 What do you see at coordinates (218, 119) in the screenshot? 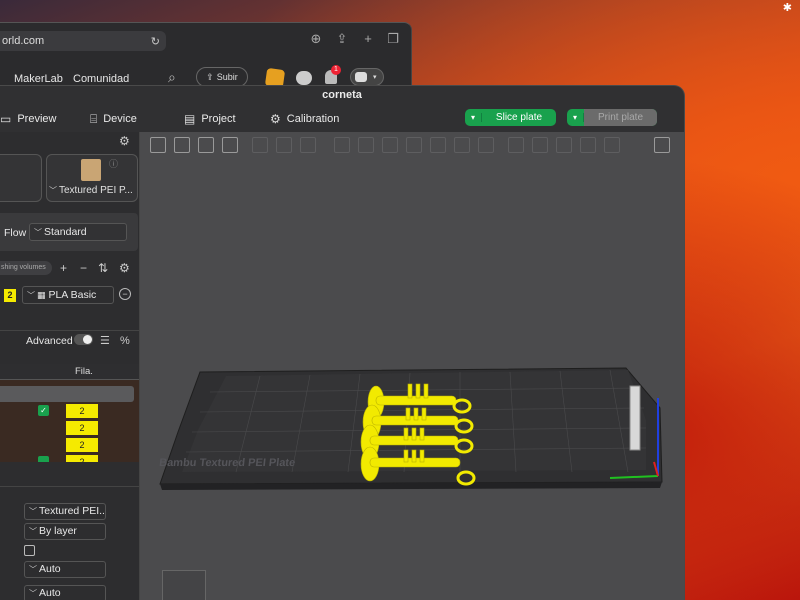
I see `tab-label: Project` at bounding box center [218, 119].